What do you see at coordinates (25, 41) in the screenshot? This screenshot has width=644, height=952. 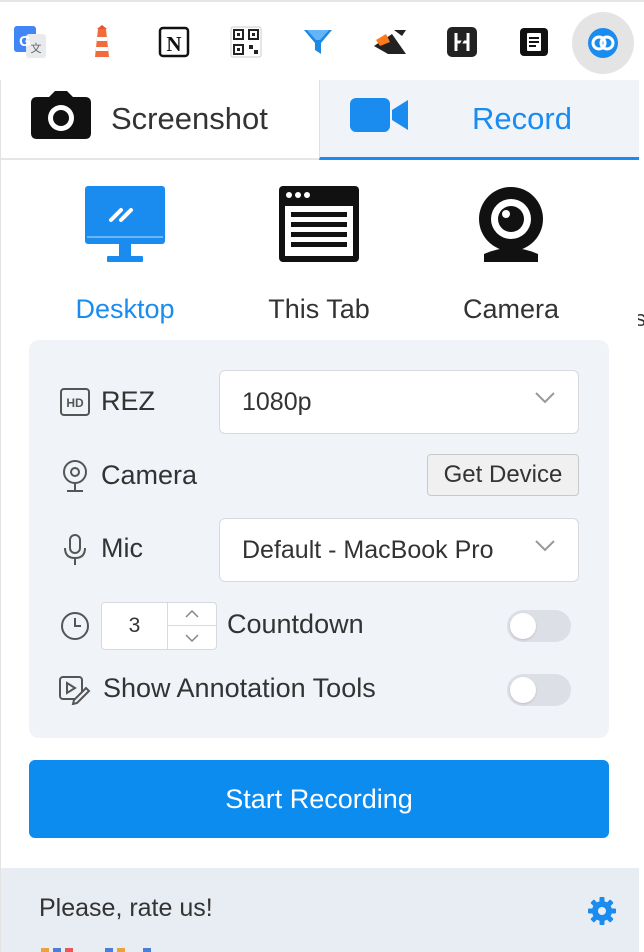 I see `svg-text: G` at bounding box center [25, 41].